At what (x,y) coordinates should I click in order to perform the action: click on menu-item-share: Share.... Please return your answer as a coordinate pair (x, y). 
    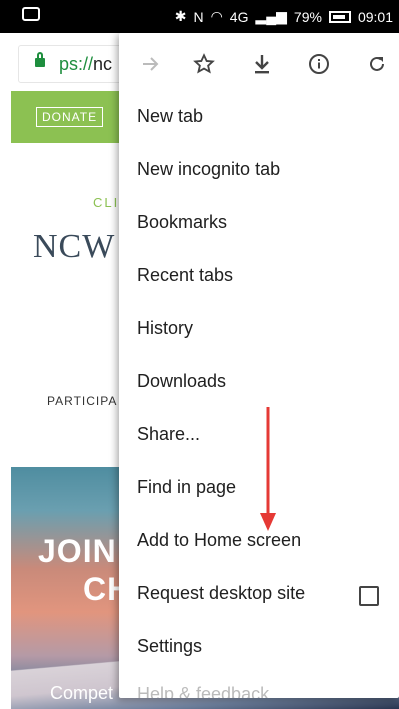
    Looking at the image, I should click on (168, 434).